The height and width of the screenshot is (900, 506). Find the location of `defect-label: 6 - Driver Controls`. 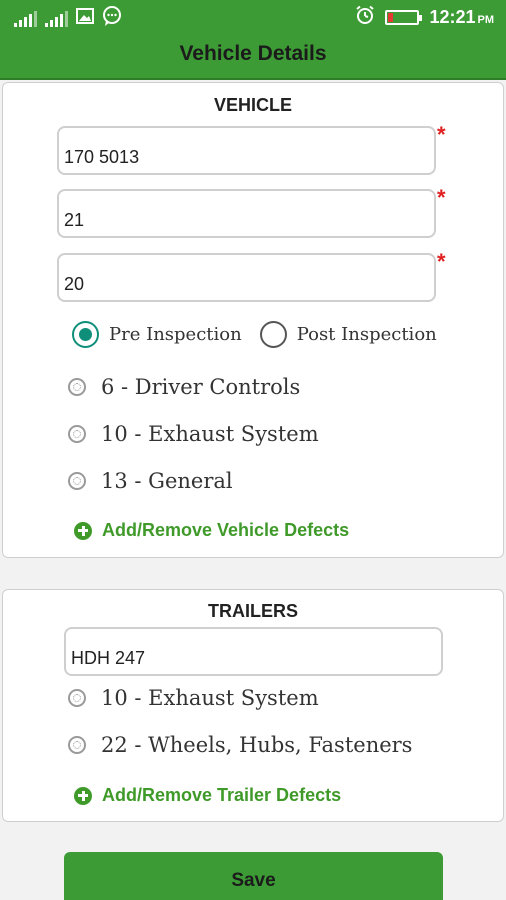

defect-label: 6 - Driver Controls is located at coordinates (201, 387).